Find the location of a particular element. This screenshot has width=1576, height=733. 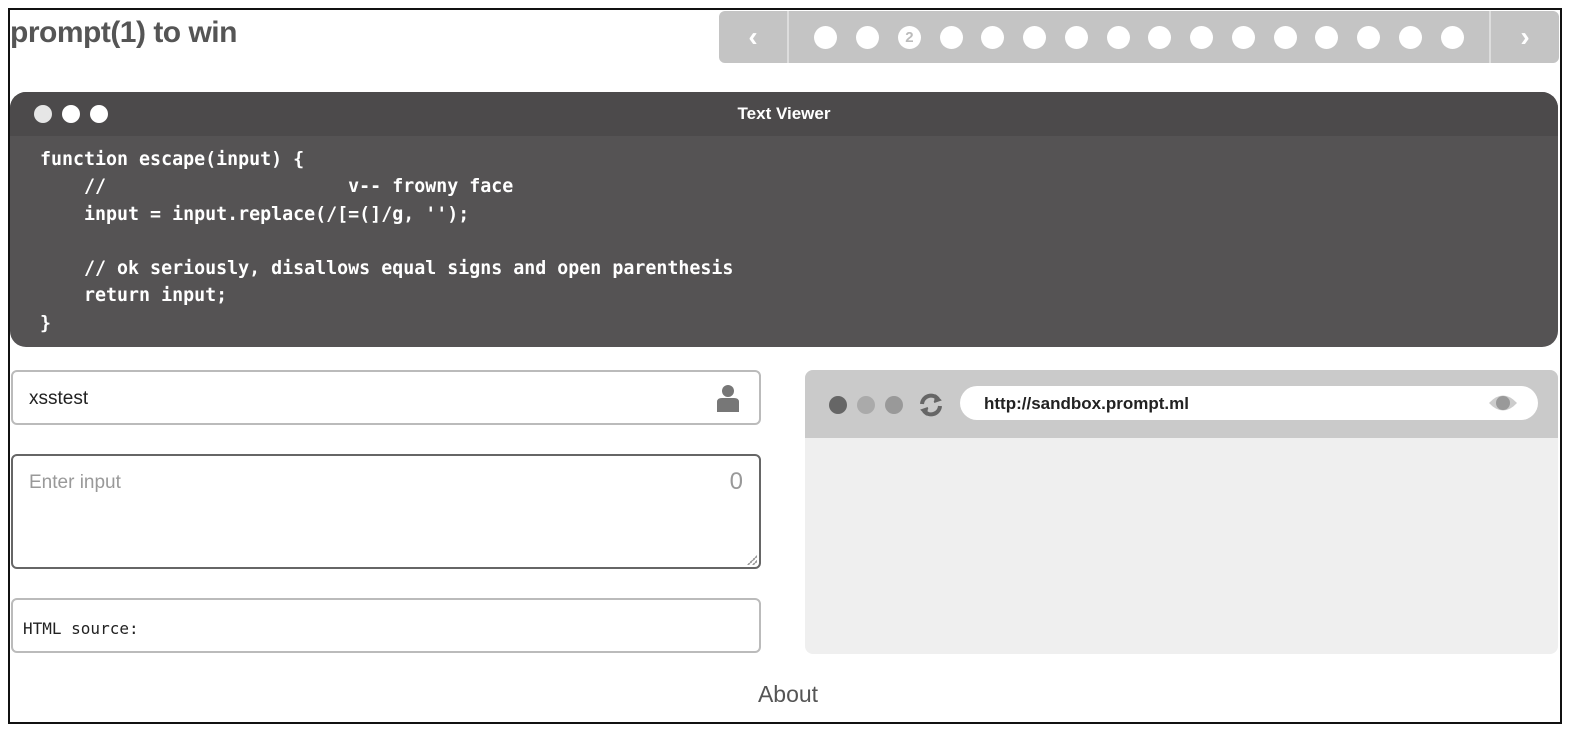

chevron-right-icon: › is located at coordinates (1525, 36).